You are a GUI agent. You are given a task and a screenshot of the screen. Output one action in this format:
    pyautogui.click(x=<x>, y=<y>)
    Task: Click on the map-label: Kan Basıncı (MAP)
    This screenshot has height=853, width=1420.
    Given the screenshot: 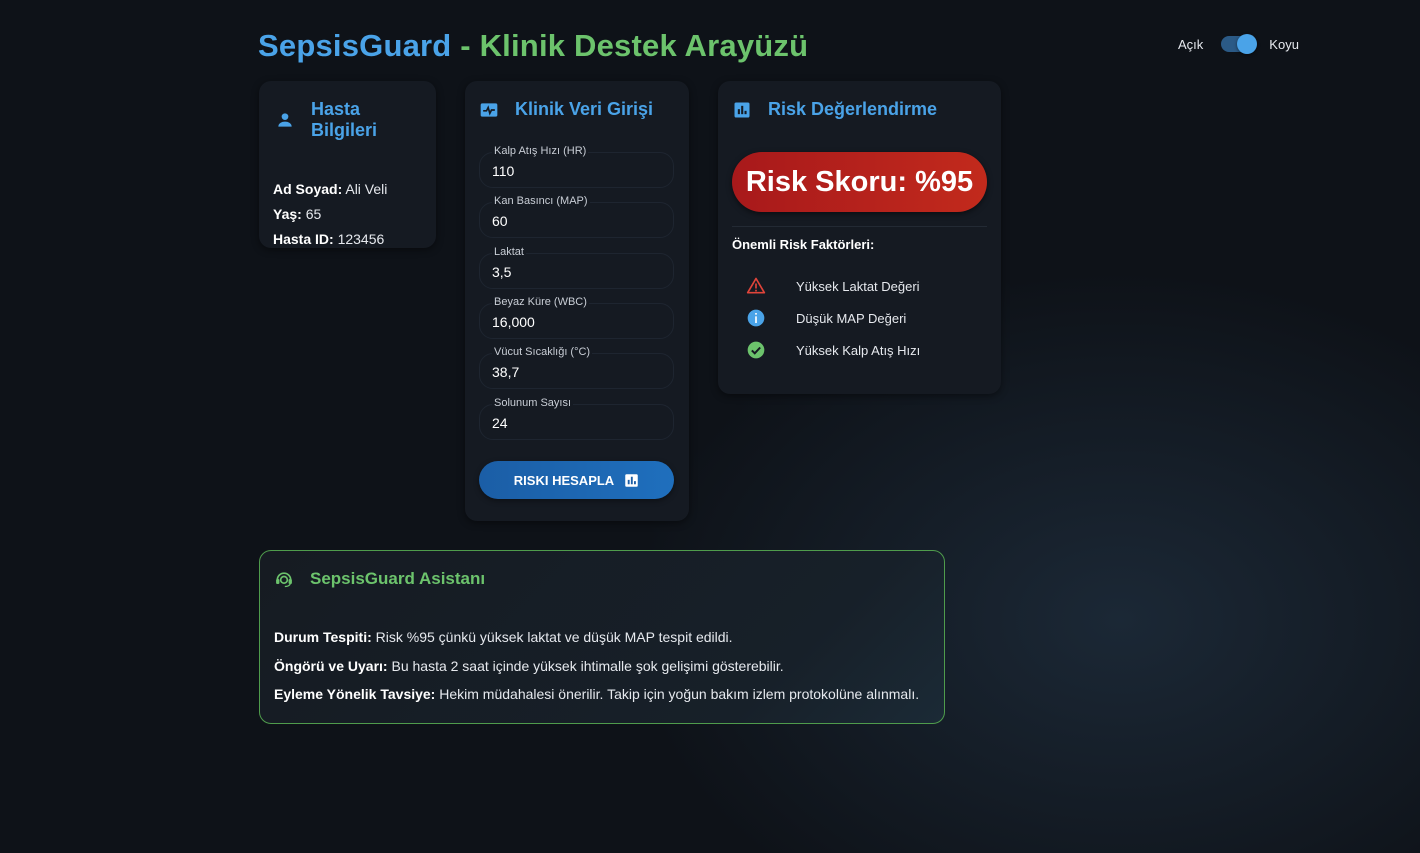 What is the action you would take?
    pyautogui.click(x=541, y=201)
    